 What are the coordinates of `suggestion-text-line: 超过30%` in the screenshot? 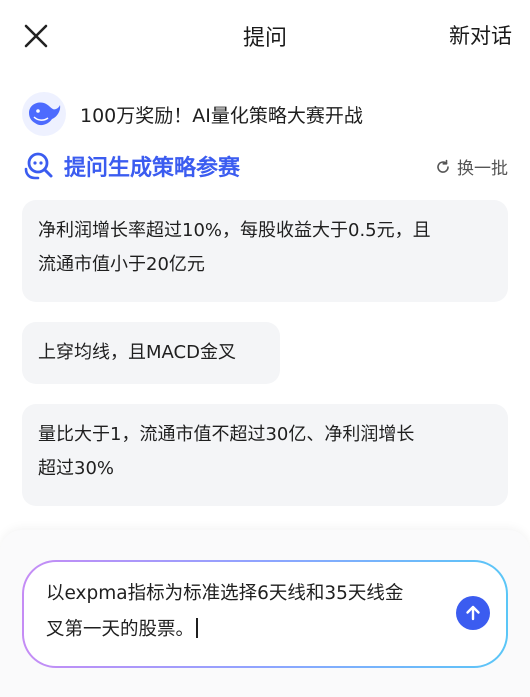 It's located at (76, 468).